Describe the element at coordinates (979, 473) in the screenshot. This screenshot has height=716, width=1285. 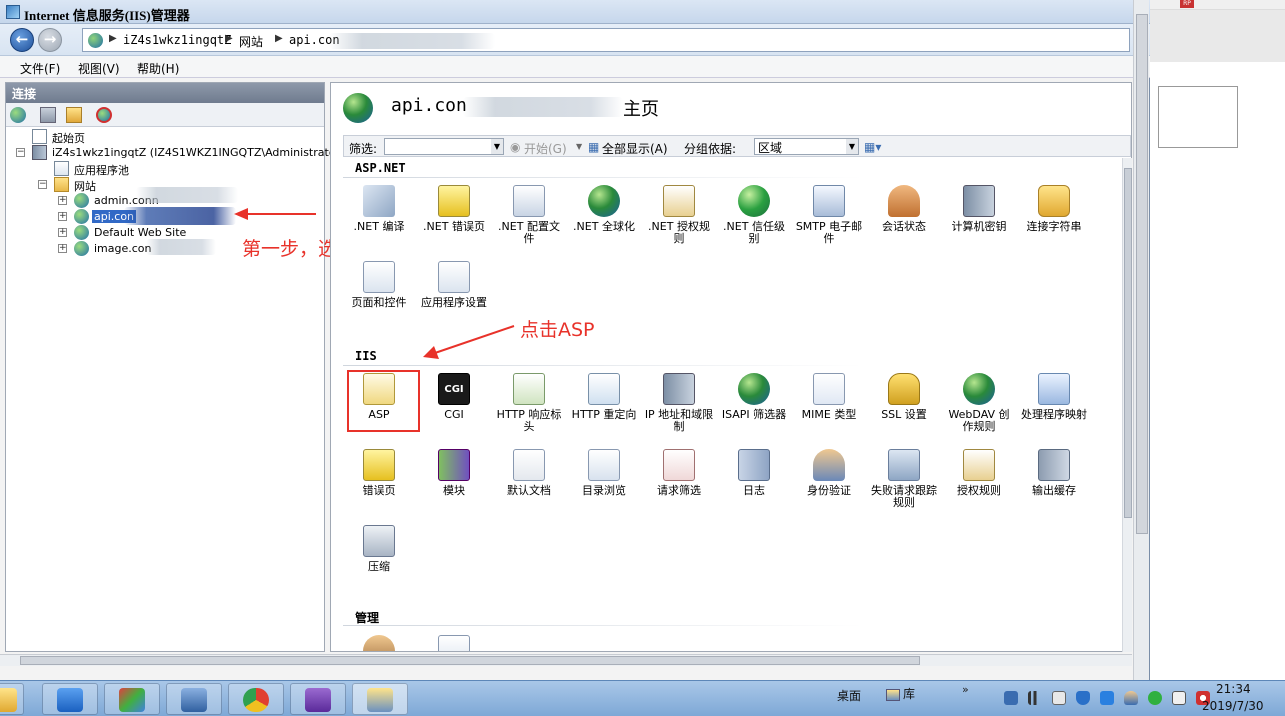
I see `feature-authorization-rules: 授权规则` at that location.